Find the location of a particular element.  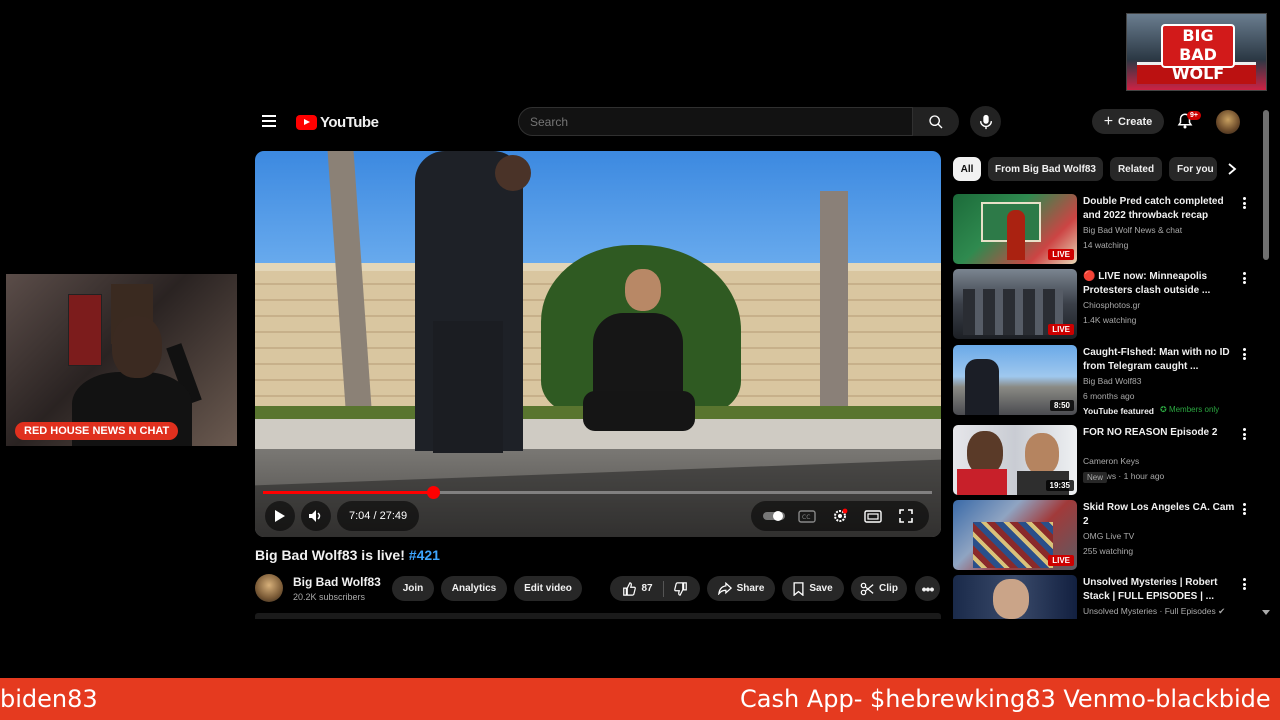

search-icon is located at coordinates (936, 121).